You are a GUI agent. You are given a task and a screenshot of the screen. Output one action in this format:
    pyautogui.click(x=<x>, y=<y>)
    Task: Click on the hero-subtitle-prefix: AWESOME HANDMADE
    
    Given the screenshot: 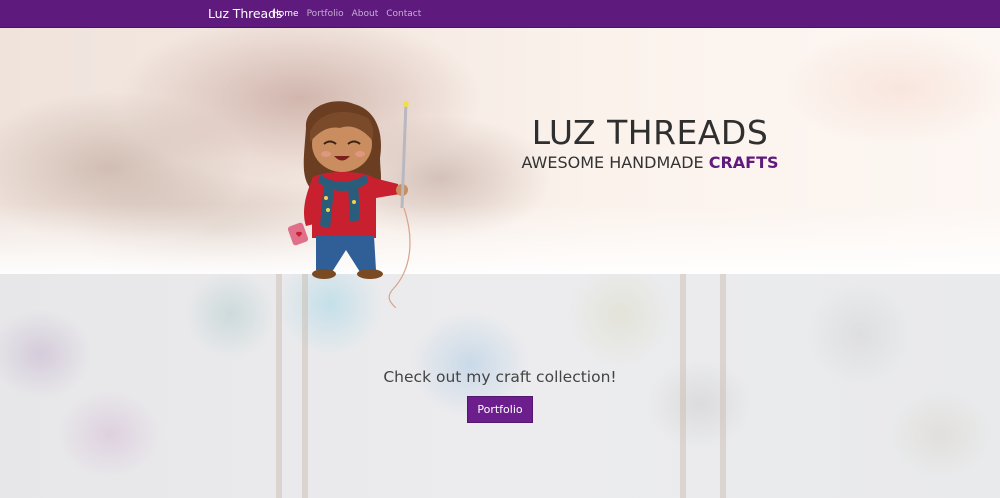 What is the action you would take?
    pyautogui.click(x=615, y=162)
    